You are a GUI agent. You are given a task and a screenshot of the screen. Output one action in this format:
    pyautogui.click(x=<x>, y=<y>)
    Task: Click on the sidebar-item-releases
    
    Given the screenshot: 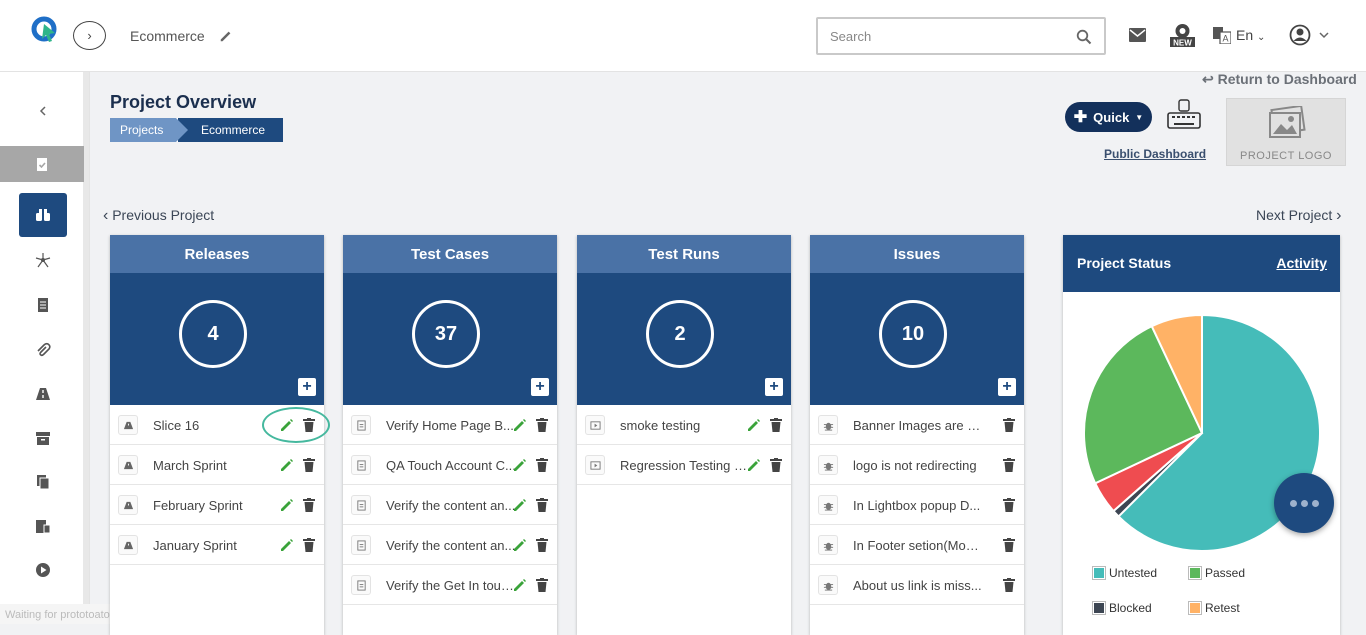 What is the action you would take?
    pyautogui.click(x=43, y=394)
    